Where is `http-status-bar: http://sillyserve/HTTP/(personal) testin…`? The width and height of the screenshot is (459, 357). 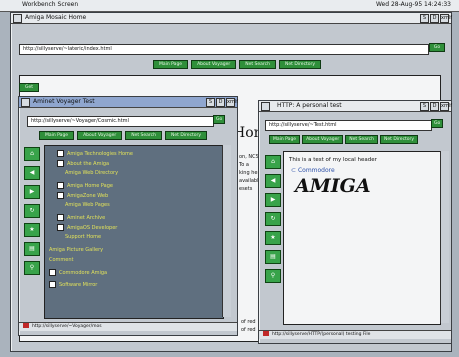
http-status-bar: http://sillyserve/HTTP/(personal) testin… is located at coordinates (355, 334).